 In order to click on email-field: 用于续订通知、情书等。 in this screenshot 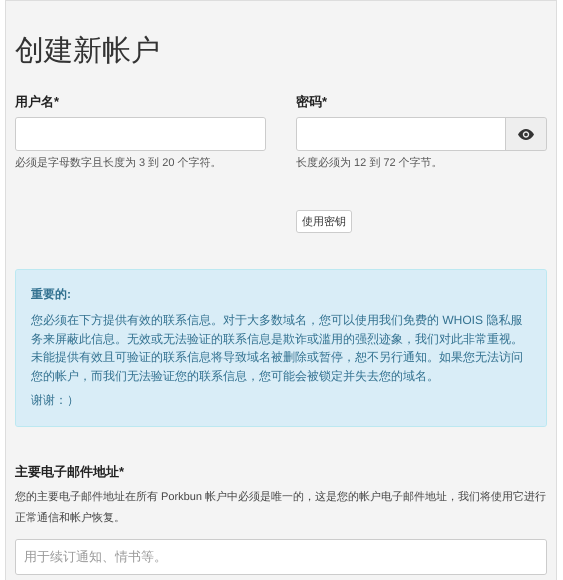, I will do `click(281, 556)`.